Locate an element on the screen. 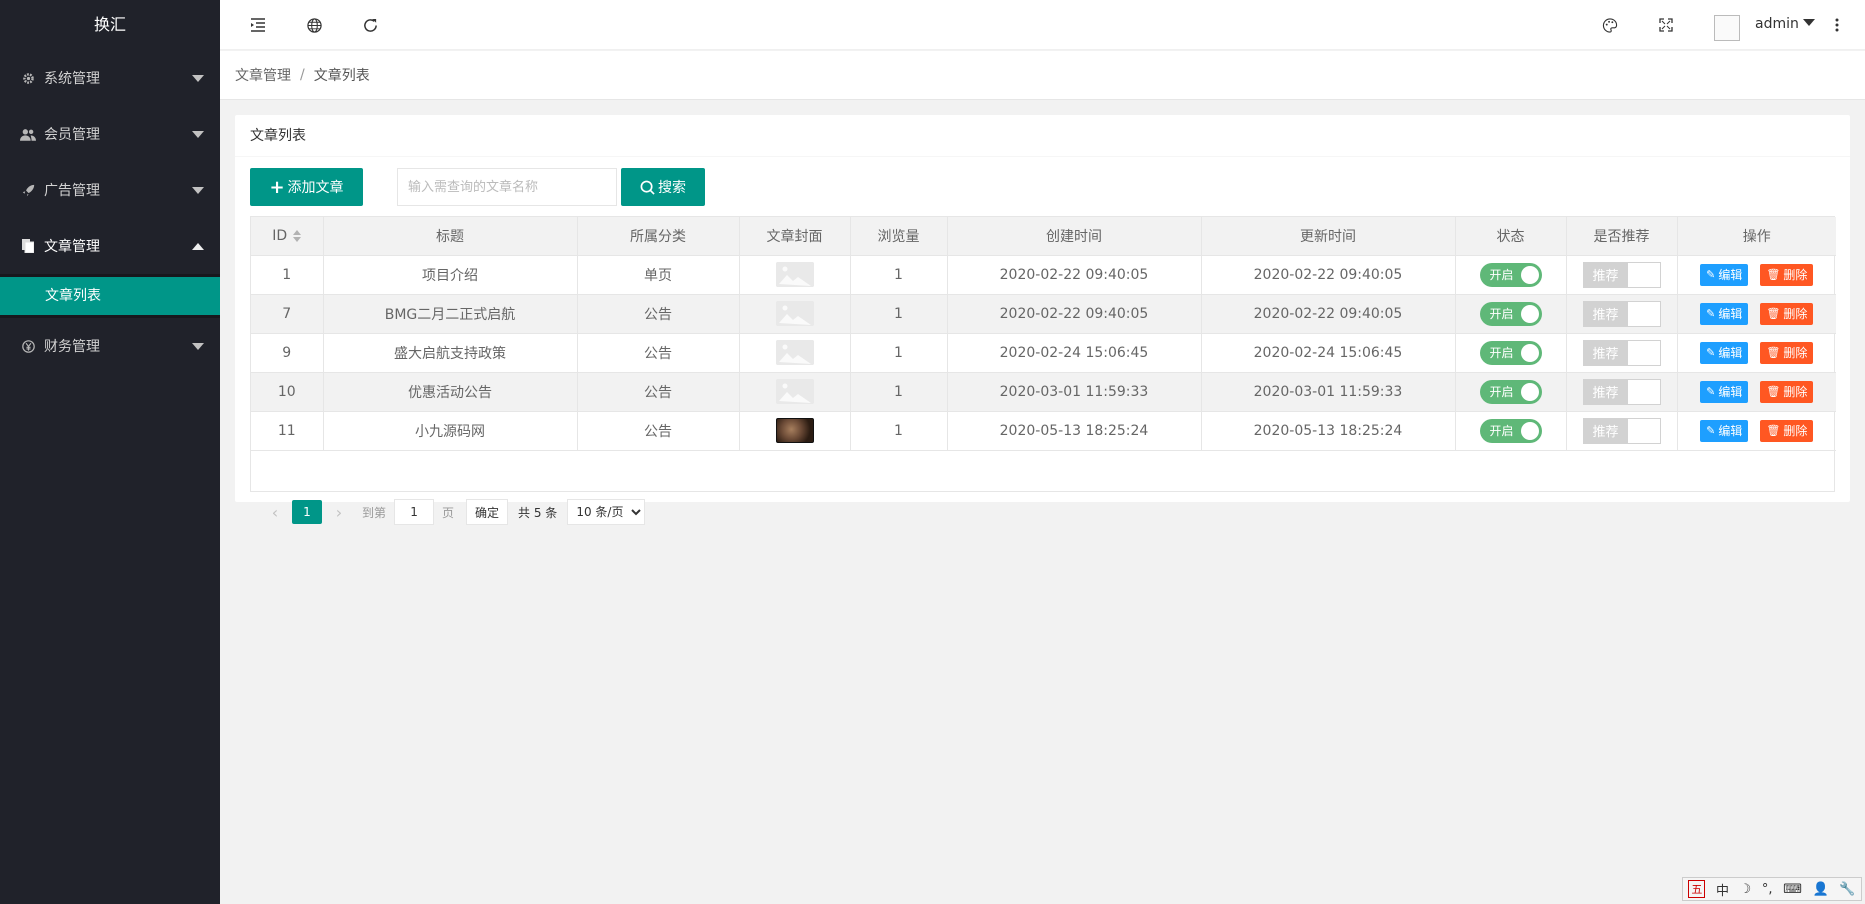 The image size is (1865, 904). sidebar-item-articles: 文章管理 is located at coordinates (110, 246).